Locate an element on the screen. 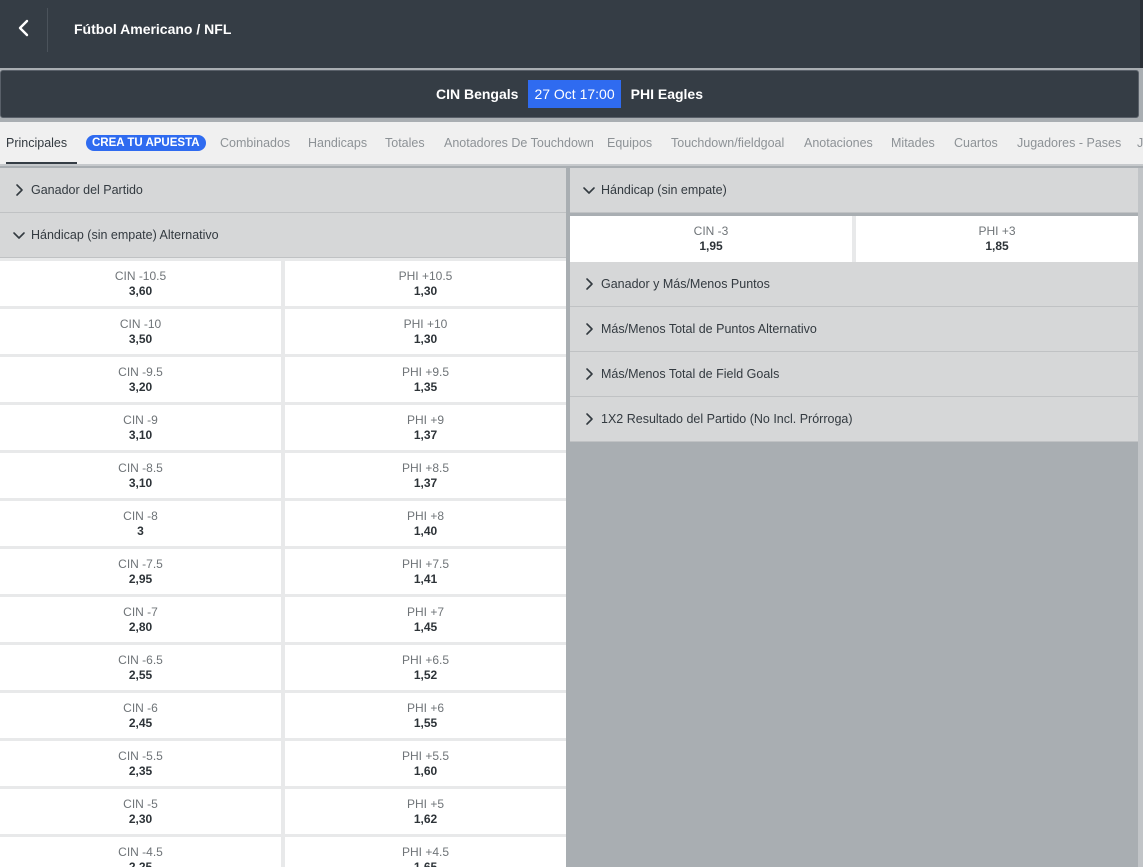 The width and height of the screenshot is (1143, 867). tab-handicaps: Handicaps is located at coordinates (337, 143).